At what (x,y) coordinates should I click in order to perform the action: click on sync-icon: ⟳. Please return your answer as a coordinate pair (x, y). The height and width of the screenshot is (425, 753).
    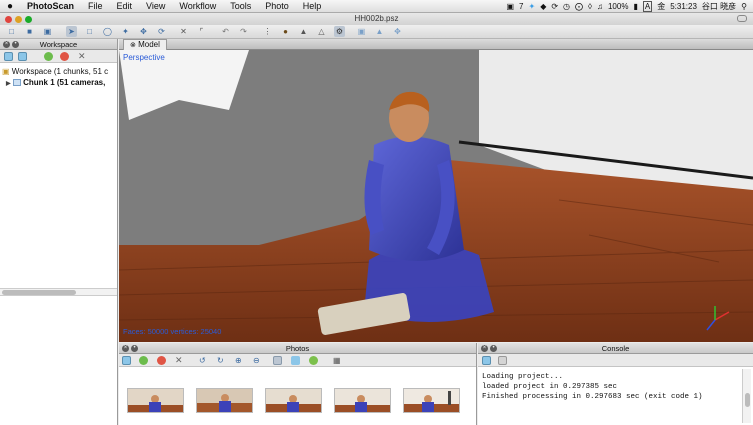
    Looking at the image, I should click on (554, 6).